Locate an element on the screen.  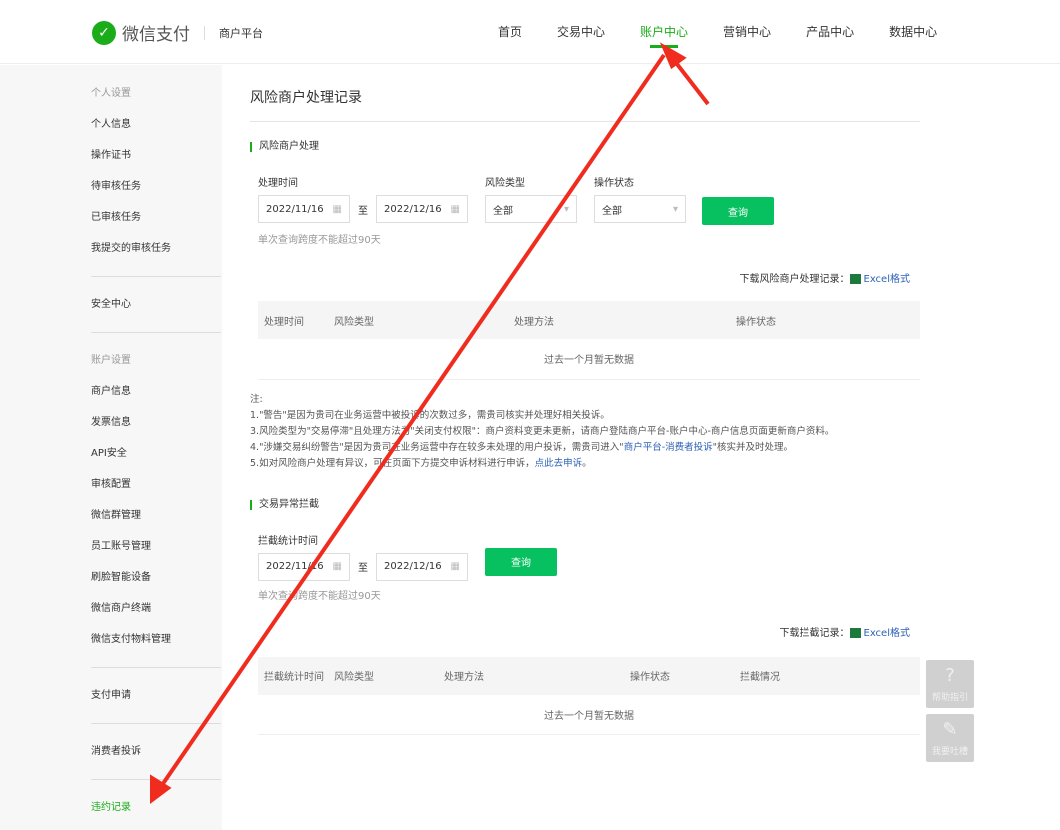
download-label: 下载风险商户处理记录： is located at coordinates (794, 279).